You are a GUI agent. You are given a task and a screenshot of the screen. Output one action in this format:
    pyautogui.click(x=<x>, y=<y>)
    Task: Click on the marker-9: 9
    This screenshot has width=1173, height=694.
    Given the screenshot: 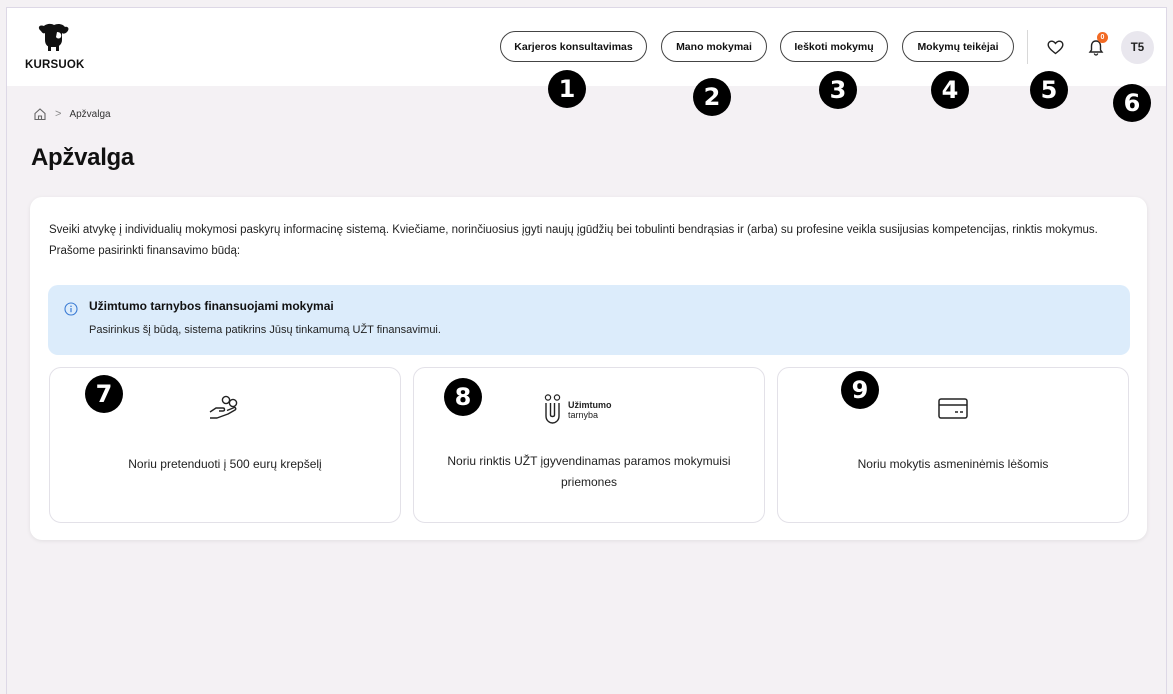 What is the action you would take?
    pyautogui.click(x=860, y=390)
    